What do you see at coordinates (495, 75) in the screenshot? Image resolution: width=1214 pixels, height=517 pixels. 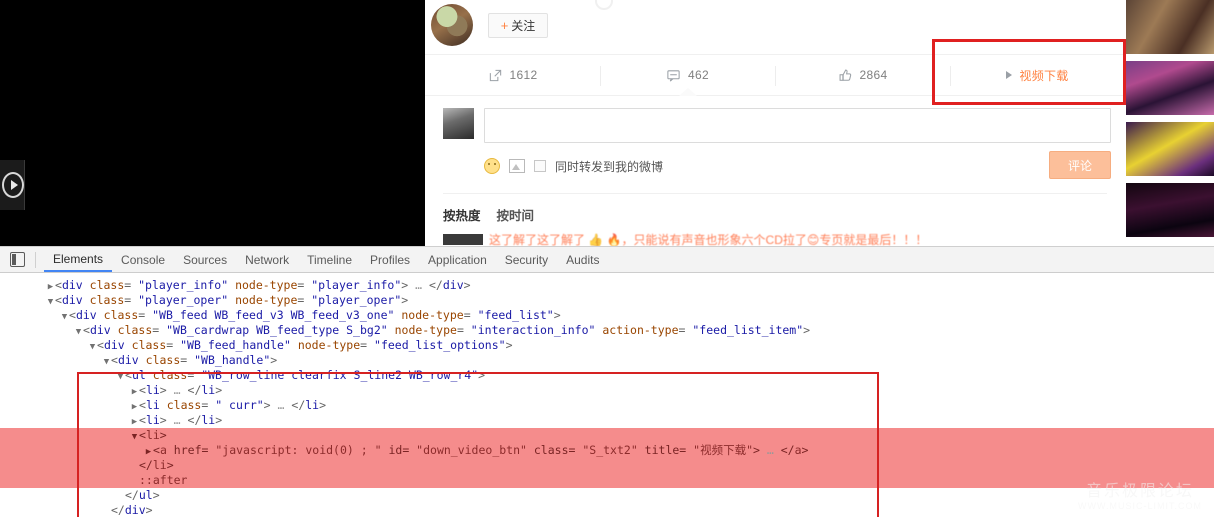 I see `repost-icon` at bounding box center [495, 75].